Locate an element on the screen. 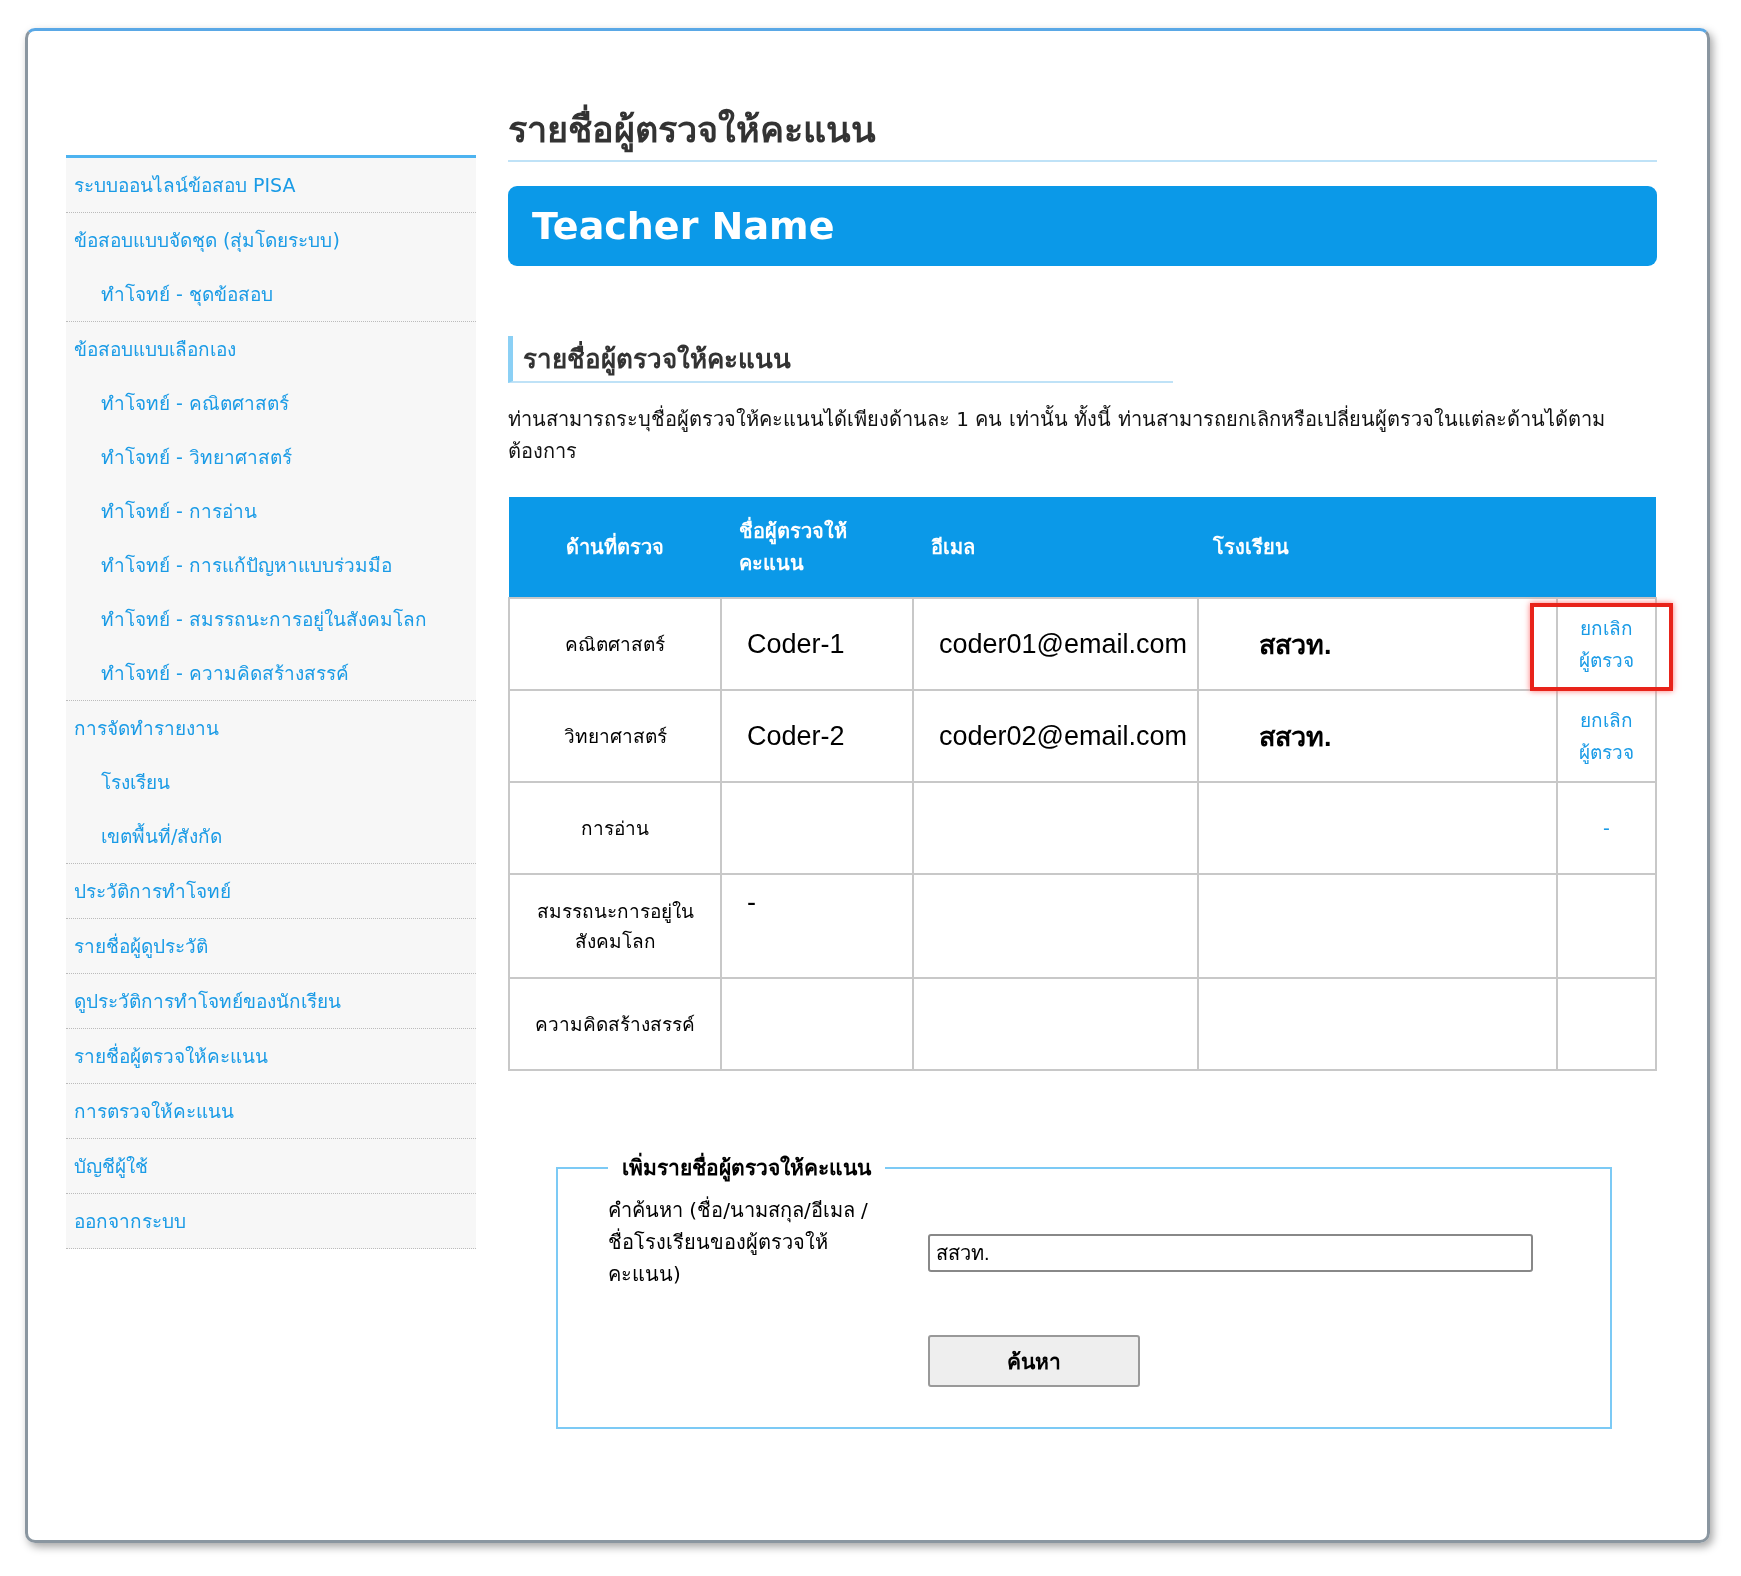  table-cell: วิทยาศาสตร์ is located at coordinates (615, 736).